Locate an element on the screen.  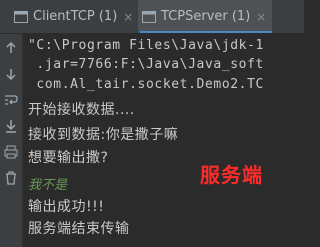
active-tab-indicator is located at coordinates (206, 32).